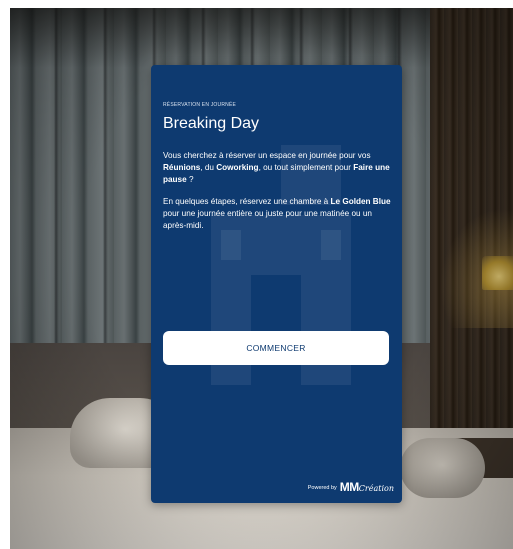 The image size is (513, 549). I want to click on page-title: Breaking Day, so click(211, 123).